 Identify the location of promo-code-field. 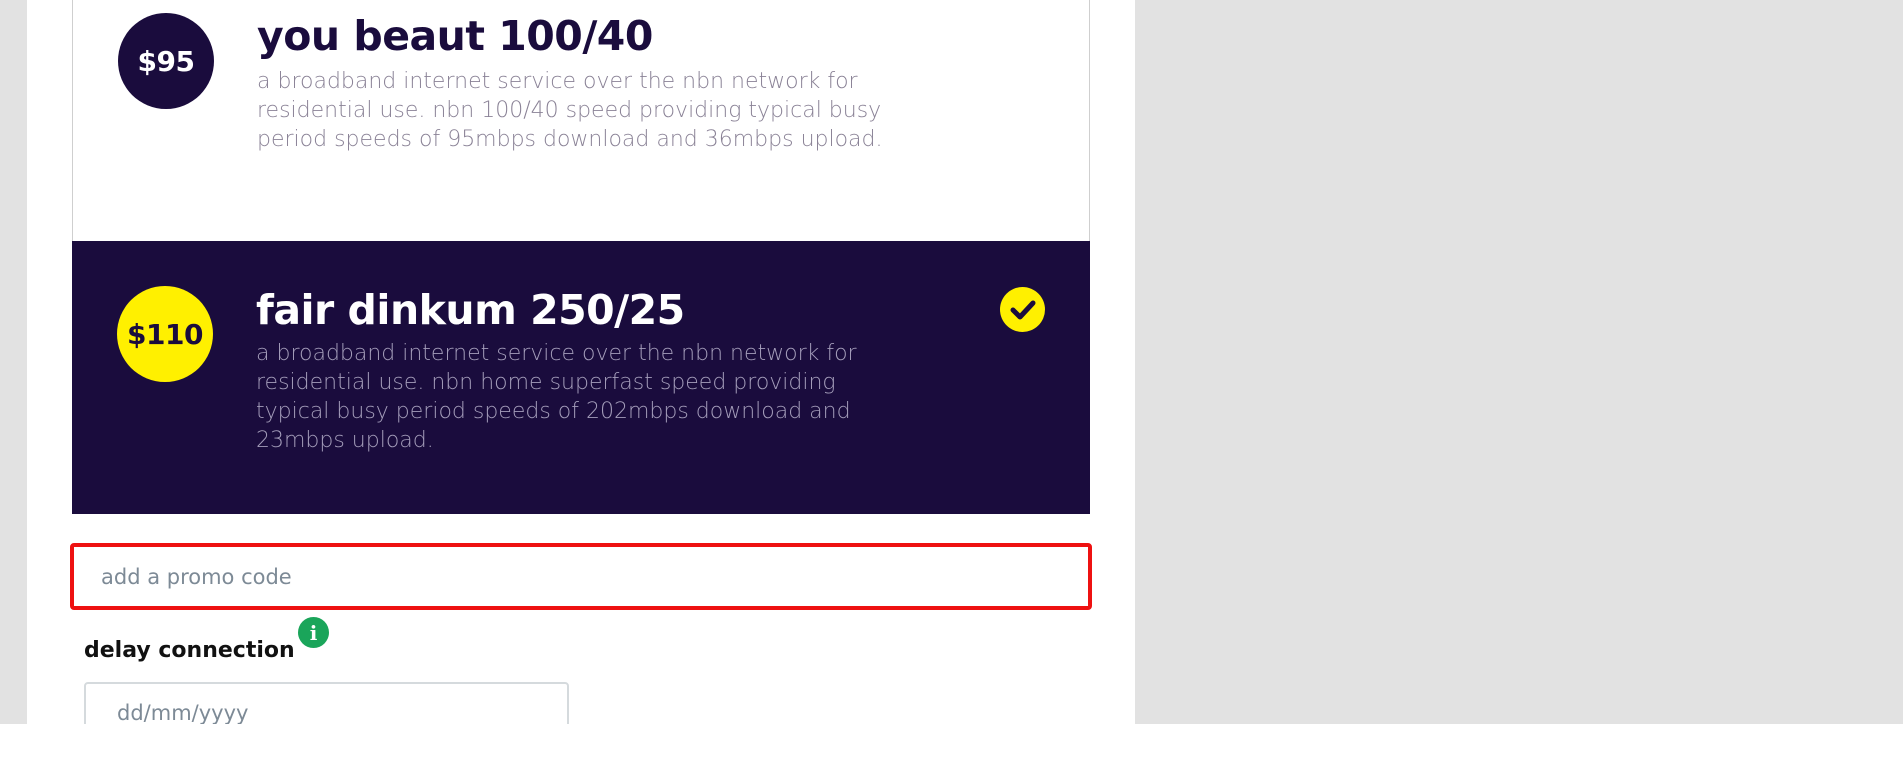
(581, 576).